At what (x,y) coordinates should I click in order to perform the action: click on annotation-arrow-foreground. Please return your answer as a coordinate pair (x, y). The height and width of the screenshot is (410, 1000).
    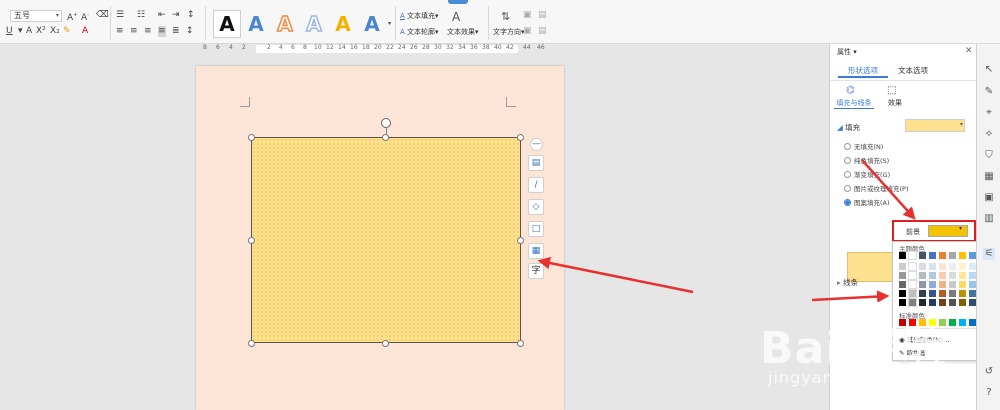
    Looking at the image, I should click on (888, 189).